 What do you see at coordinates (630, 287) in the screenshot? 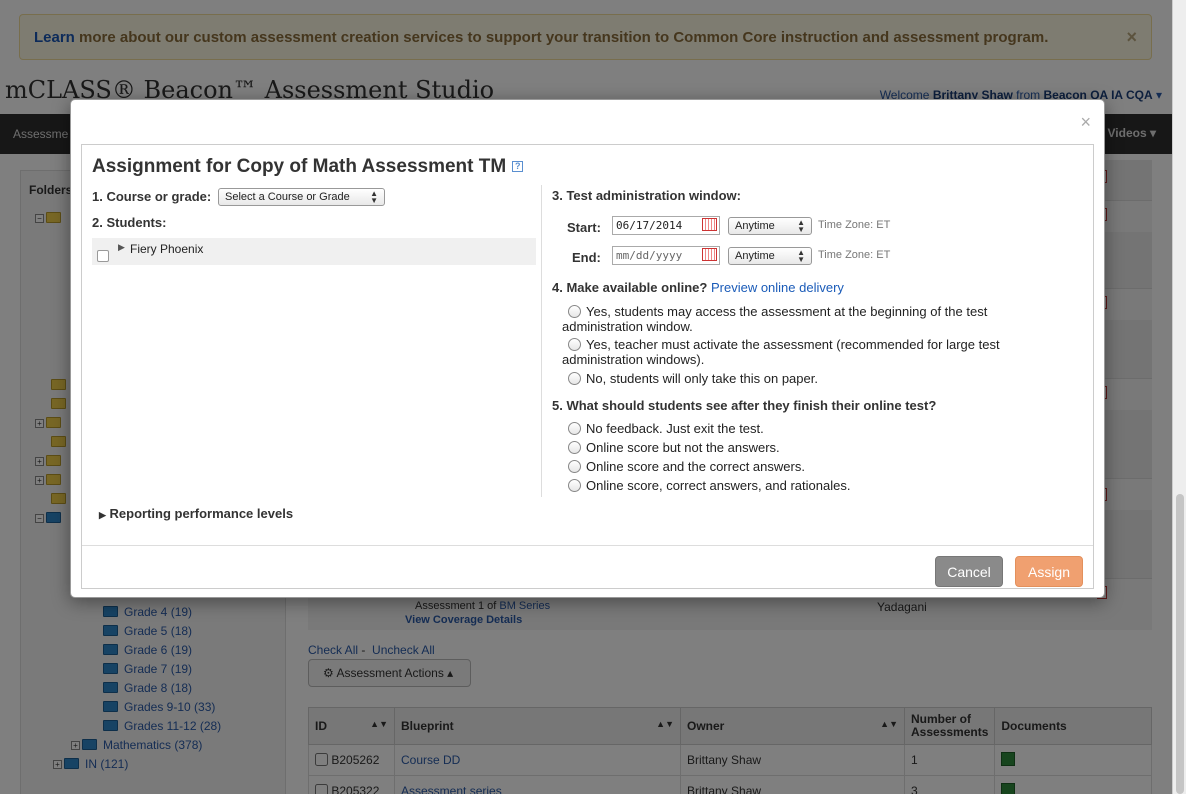
I see `online-label-text: 4. Make available online?` at bounding box center [630, 287].